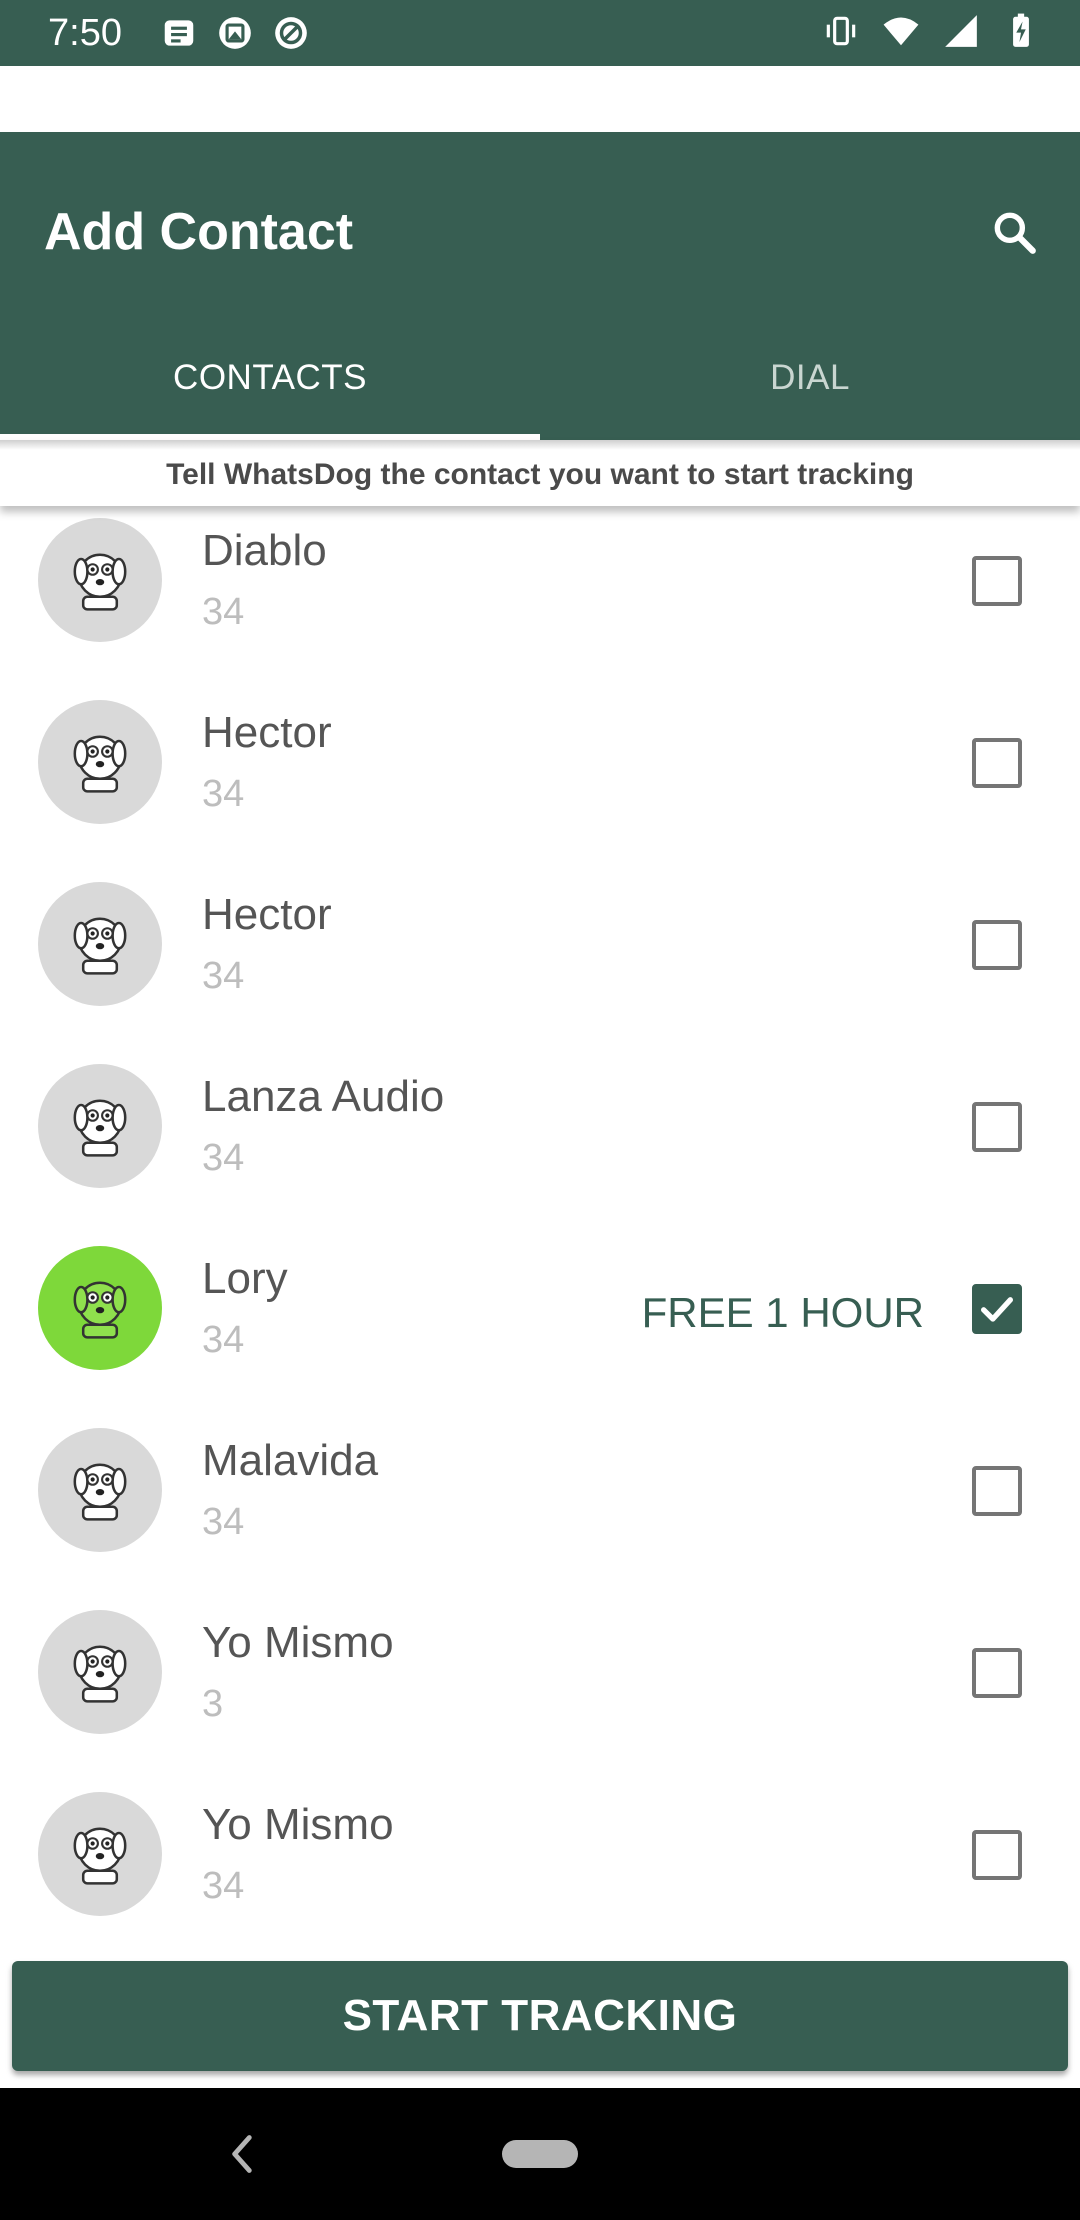  Describe the element at coordinates (782, 1312) in the screenshot. I see `free-trial-badge: FREE 1 HOUR` at that location.